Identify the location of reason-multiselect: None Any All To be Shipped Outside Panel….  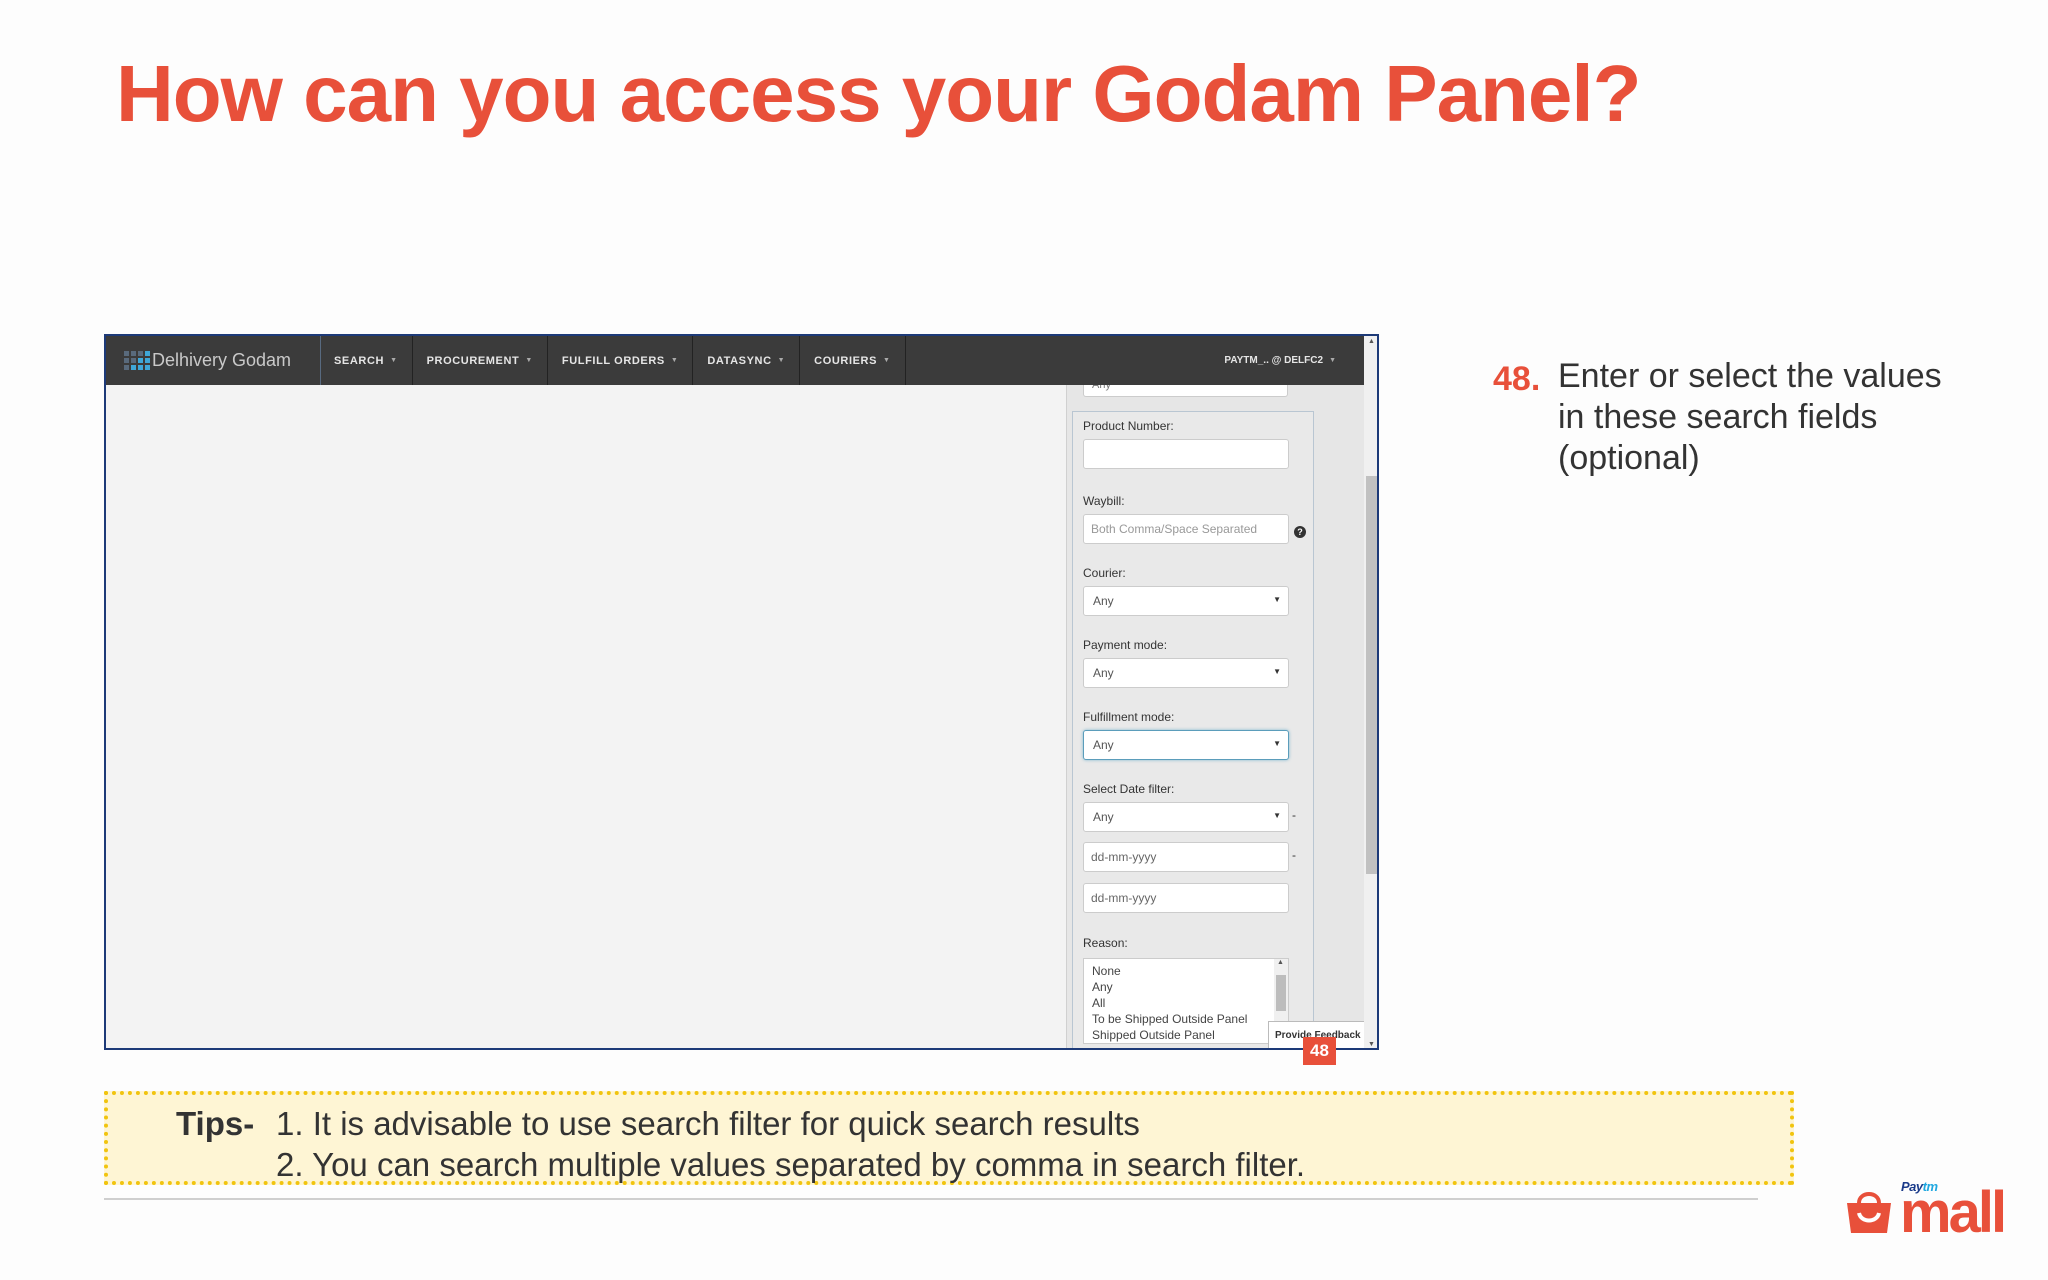
(1186, 1001).